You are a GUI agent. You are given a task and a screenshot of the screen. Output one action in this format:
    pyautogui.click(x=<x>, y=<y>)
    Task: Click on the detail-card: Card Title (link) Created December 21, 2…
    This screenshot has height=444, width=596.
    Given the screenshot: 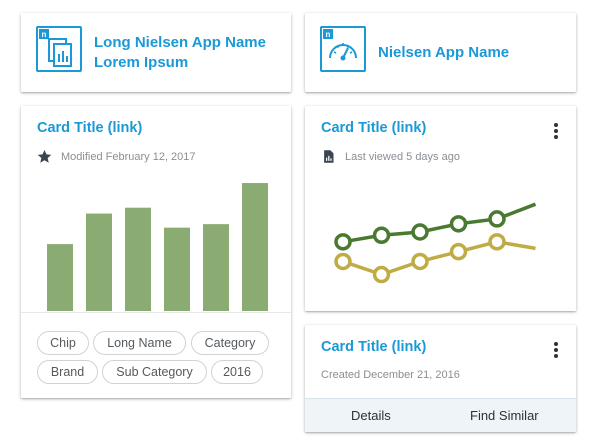 What is the action you would take?
    pyautogui.click(x=440, y=378)
    